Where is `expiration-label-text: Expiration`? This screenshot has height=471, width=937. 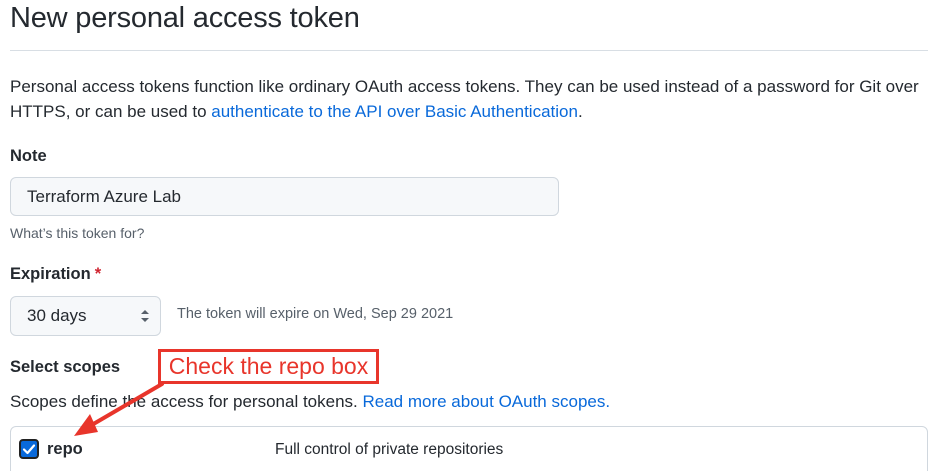
expiration-label-text: Expiration is located at coordinates (50, 274).